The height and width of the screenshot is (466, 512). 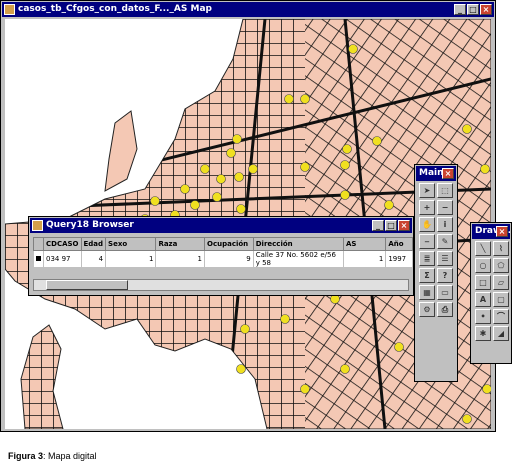 I want to click on layer-icon: ≣, so click(x=427, y=258).